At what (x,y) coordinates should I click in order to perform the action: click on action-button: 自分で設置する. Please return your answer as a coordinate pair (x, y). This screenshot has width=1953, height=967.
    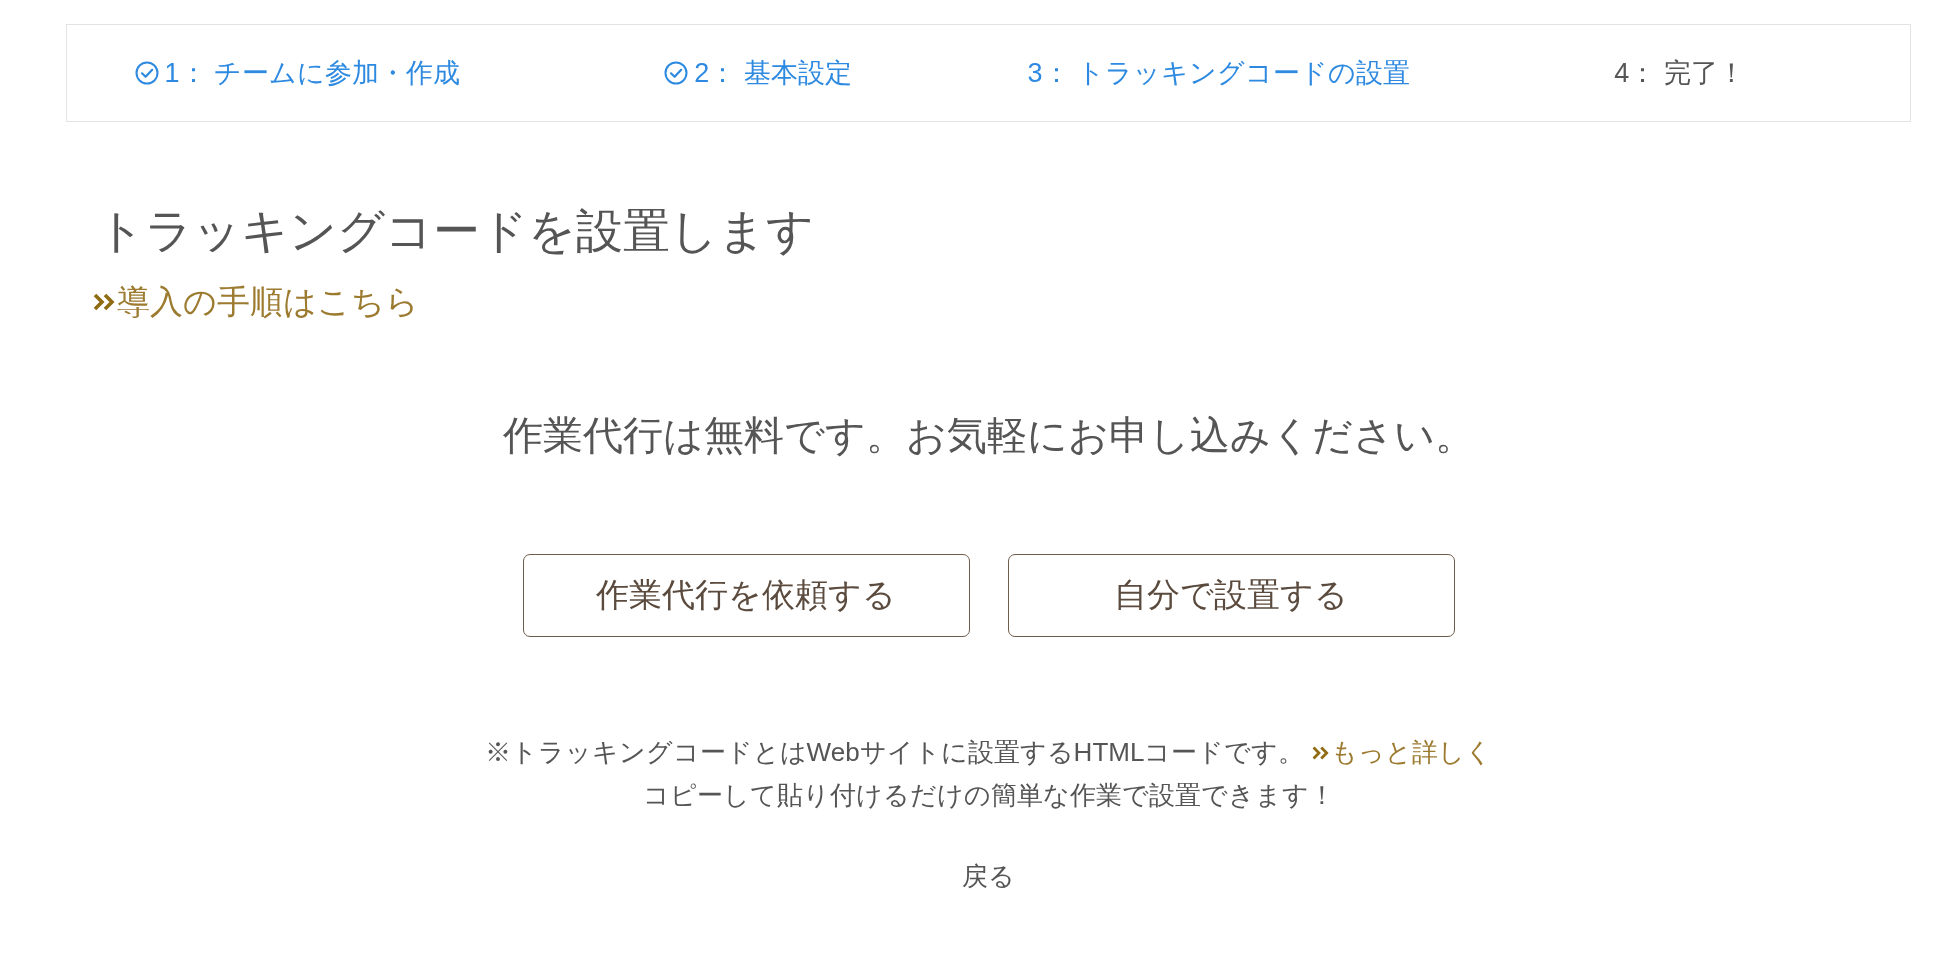
    Looking at the image, I should click on (1231, 595).